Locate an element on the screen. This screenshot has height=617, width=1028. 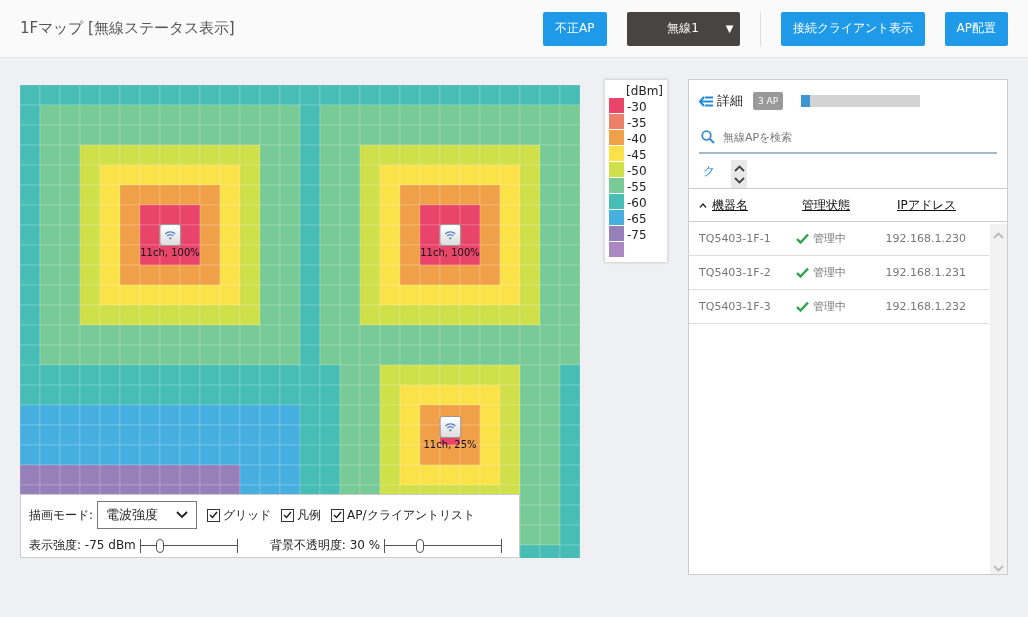
radio-select: 無線1 ▼ is located at coordinates (683, 28).